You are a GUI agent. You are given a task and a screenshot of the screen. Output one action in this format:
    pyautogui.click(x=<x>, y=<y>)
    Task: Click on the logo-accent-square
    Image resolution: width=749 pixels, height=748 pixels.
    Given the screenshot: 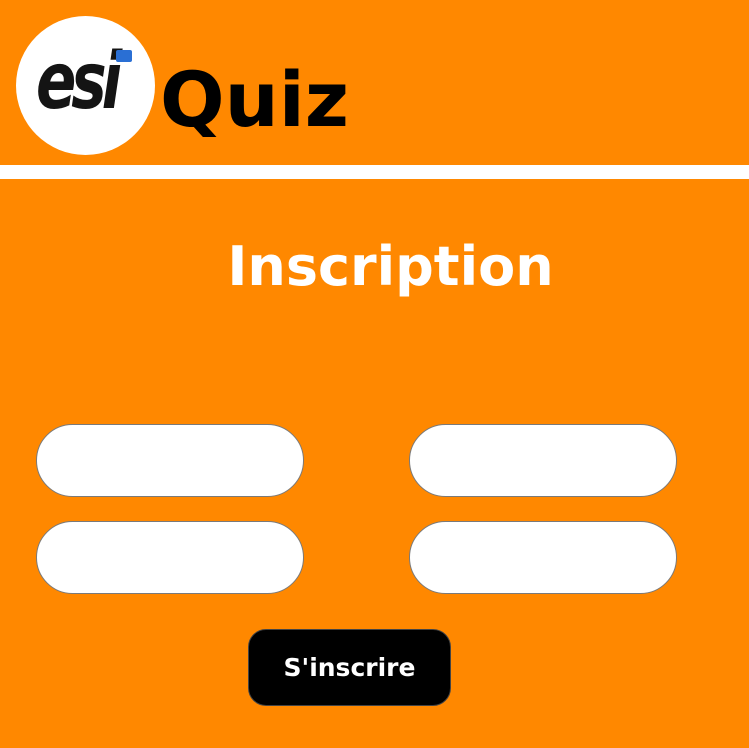 What is the action you would take?
    pyautogui.click(x=124, y=56)
    